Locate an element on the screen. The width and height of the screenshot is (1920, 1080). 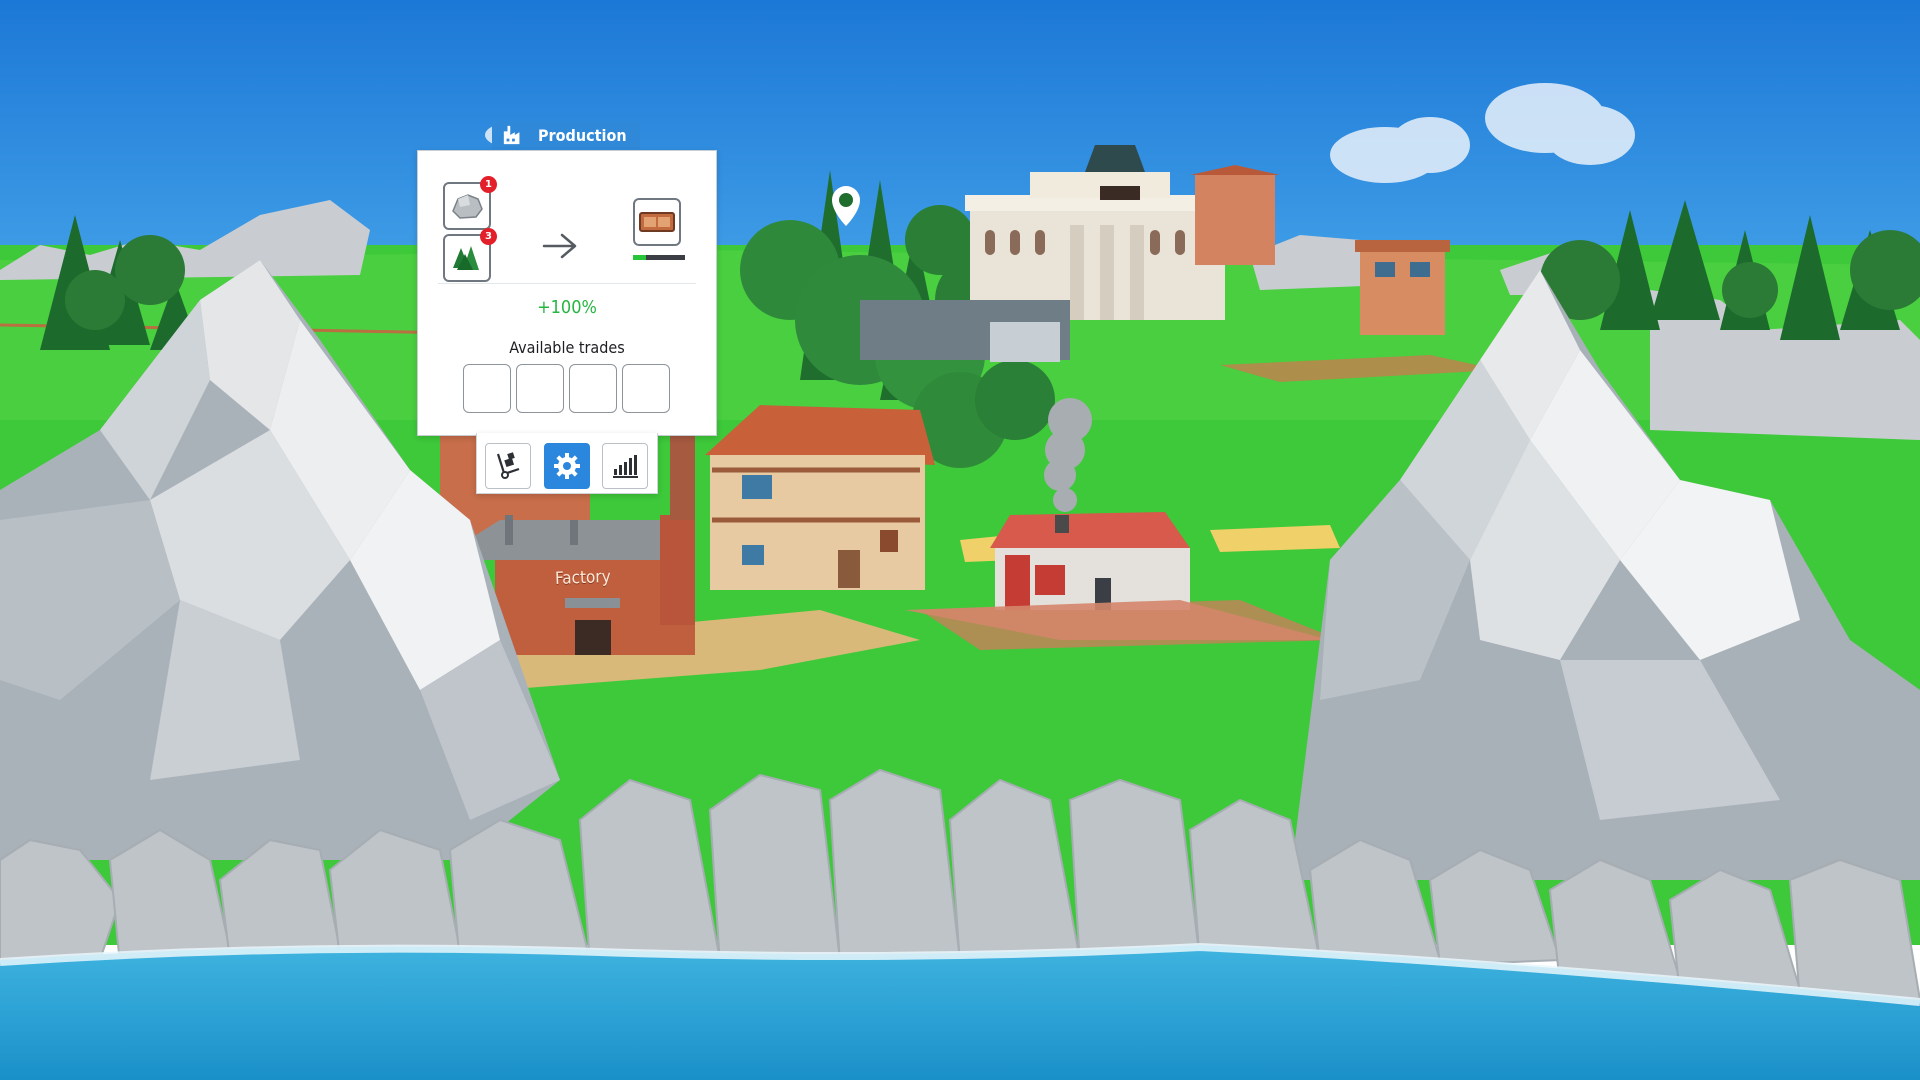
divider is located at coordinates (567, 283).